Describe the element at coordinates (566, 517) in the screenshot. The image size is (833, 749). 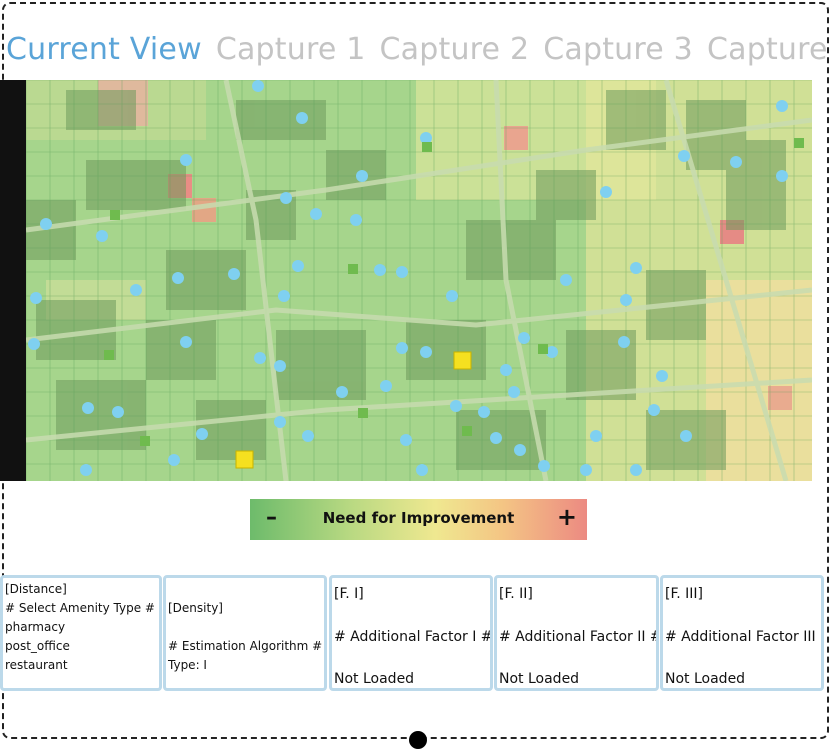
I see `legend-plus: +` at that location.